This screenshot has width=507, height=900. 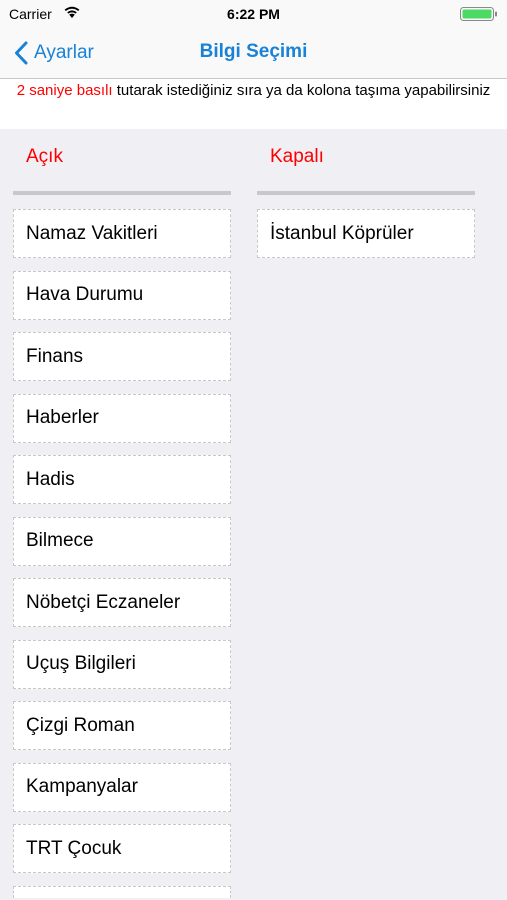 I want to click on list-item: Haberler, so click(x=122, y=418).